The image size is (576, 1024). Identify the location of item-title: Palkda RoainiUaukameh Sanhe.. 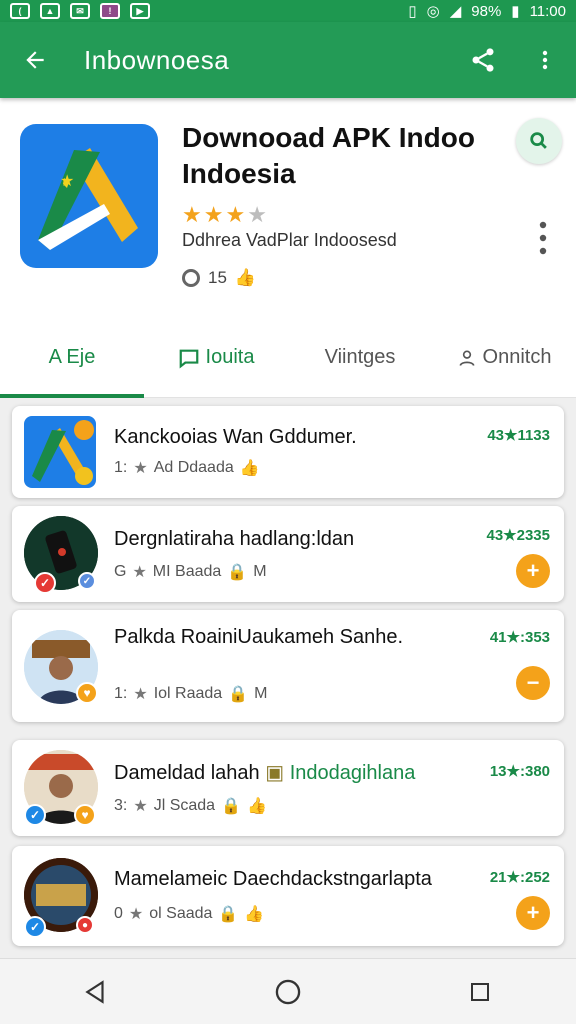
(259, 637).